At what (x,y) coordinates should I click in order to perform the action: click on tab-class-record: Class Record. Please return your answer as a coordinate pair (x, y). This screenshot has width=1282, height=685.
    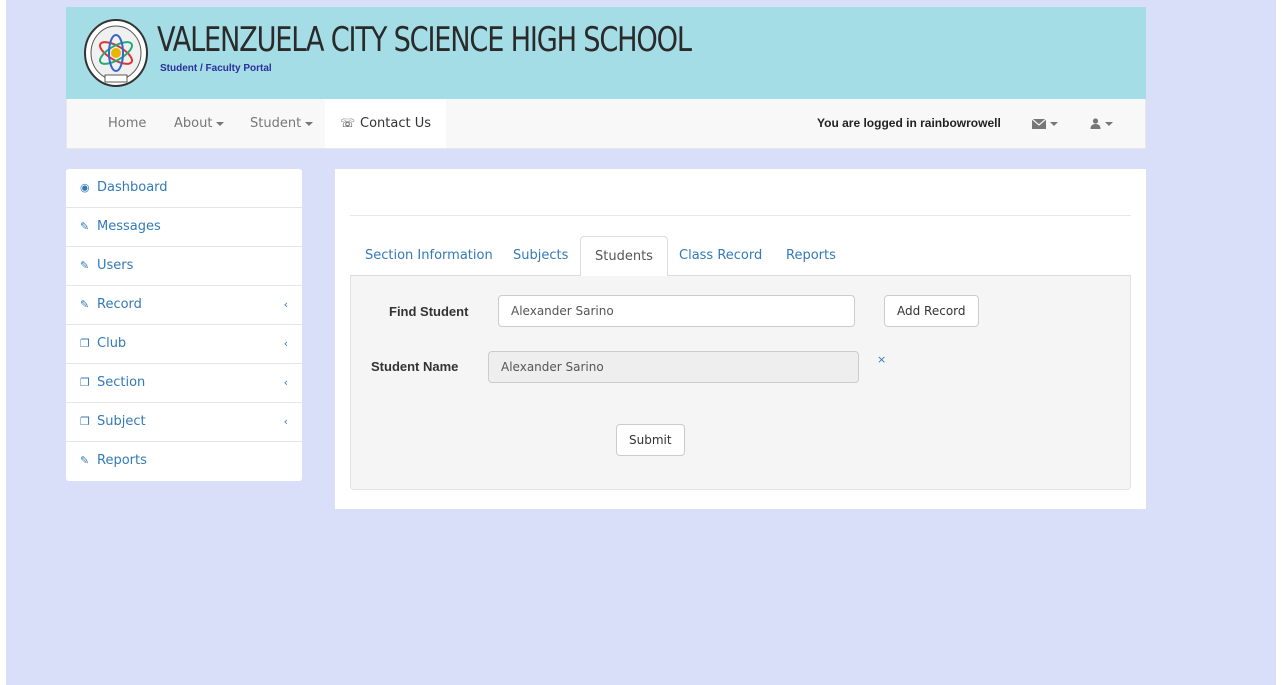
    Looking at the image, I should click on (720, 256).